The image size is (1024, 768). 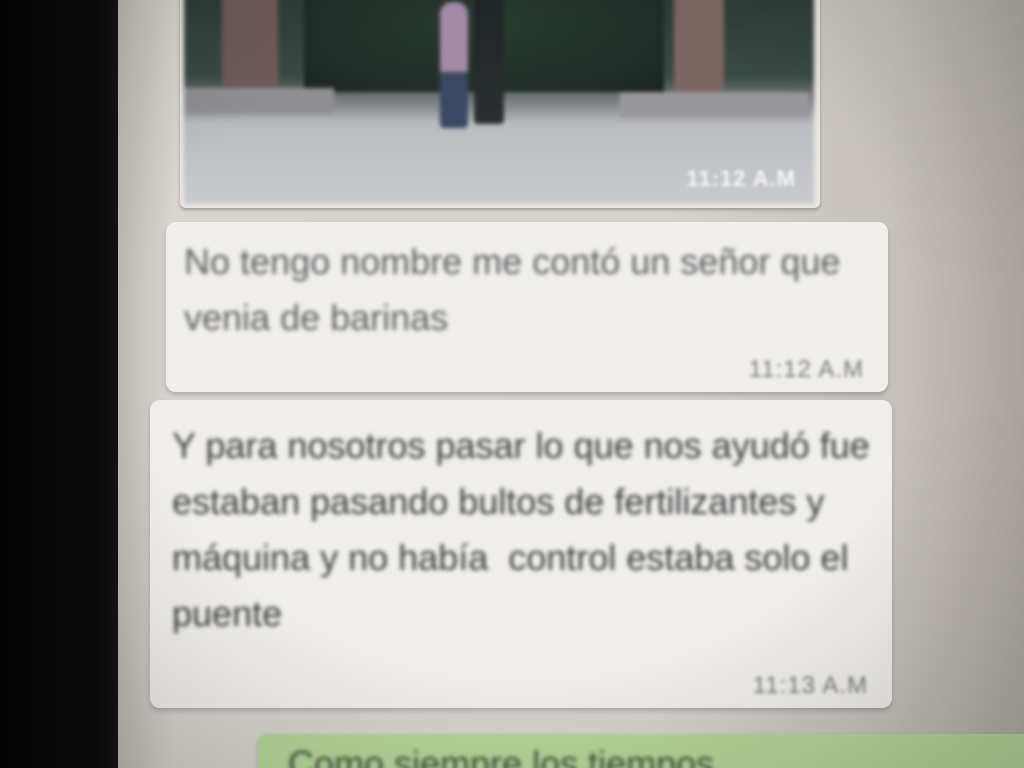 I want to click on message-time: 11:13 A.M, so click(x=810, y=685).